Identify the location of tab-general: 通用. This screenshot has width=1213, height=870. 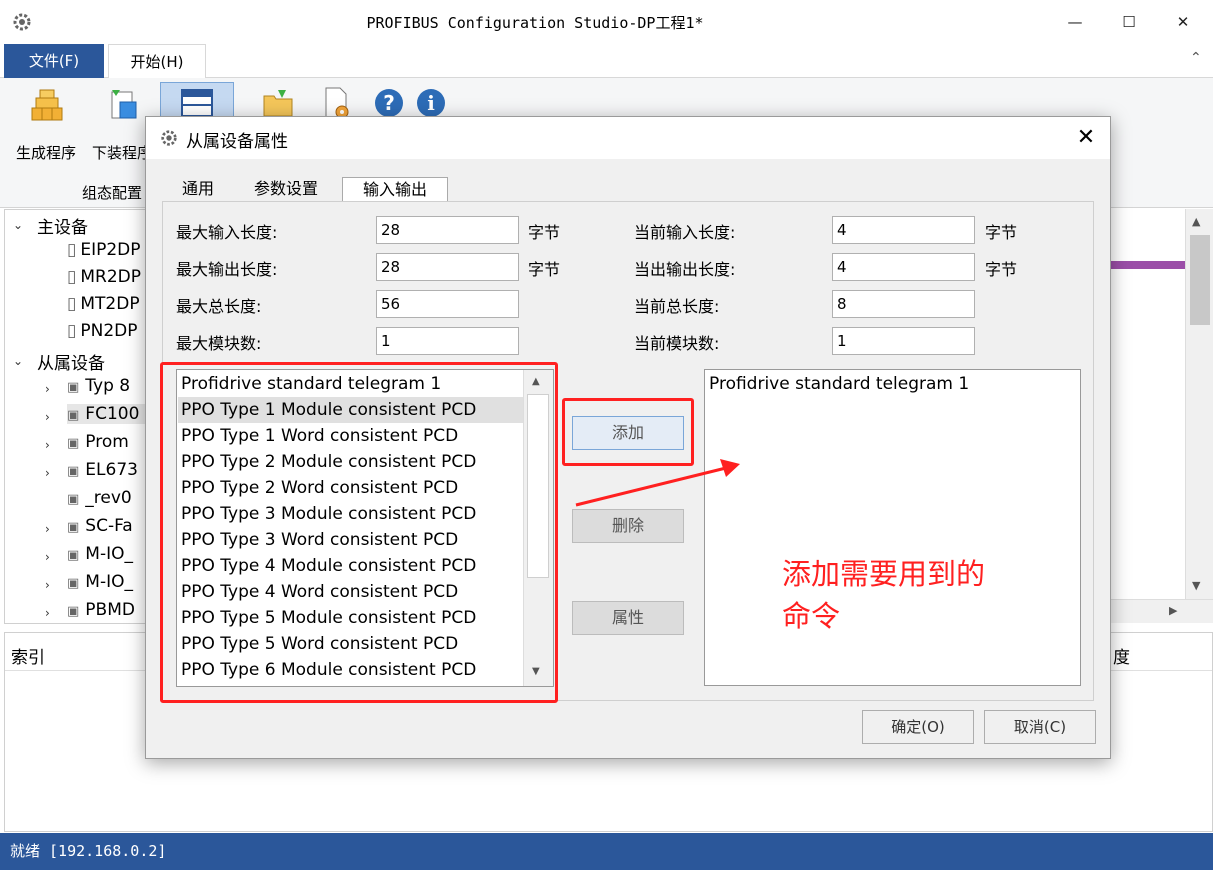
(198, 189).